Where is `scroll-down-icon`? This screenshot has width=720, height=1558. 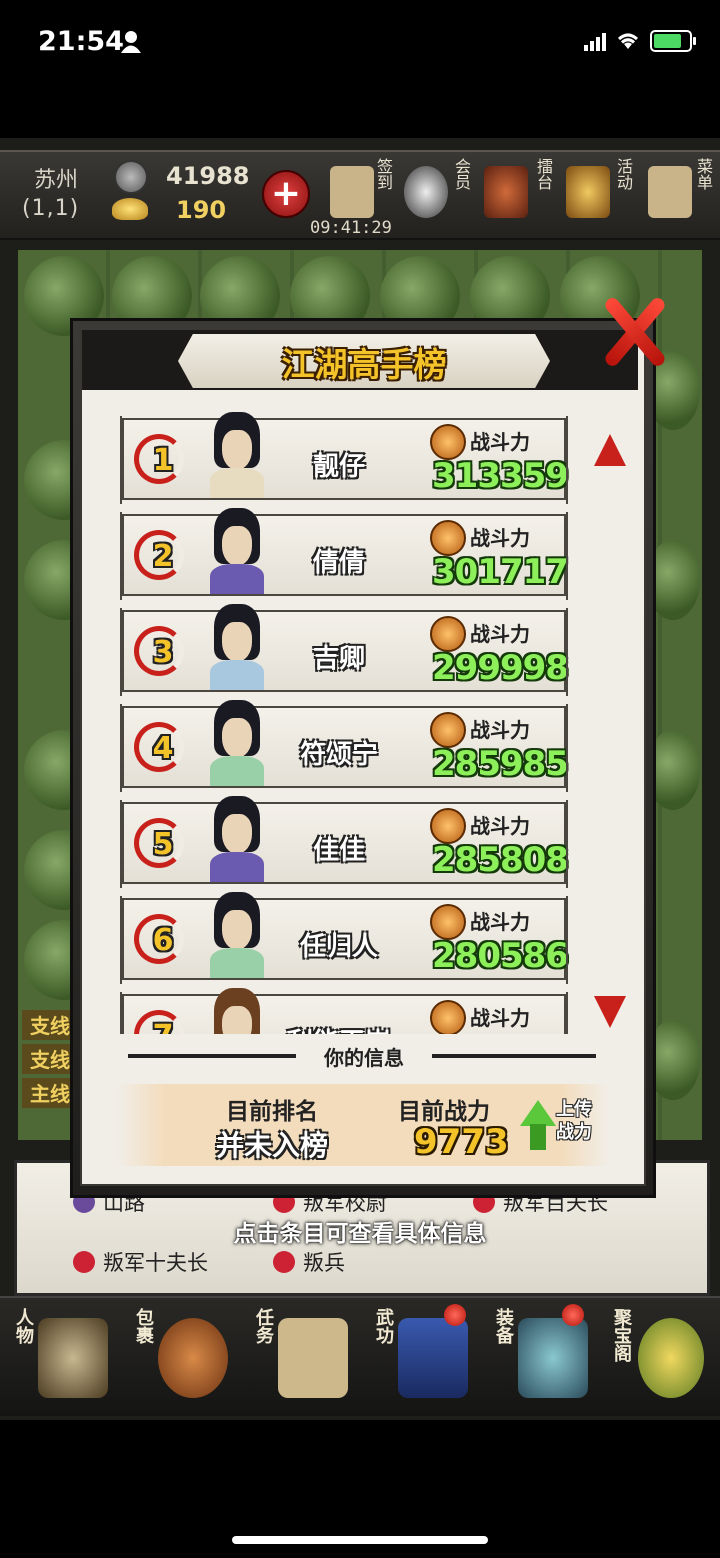 scroll-down-icon is located at coordinates (610, 1012).